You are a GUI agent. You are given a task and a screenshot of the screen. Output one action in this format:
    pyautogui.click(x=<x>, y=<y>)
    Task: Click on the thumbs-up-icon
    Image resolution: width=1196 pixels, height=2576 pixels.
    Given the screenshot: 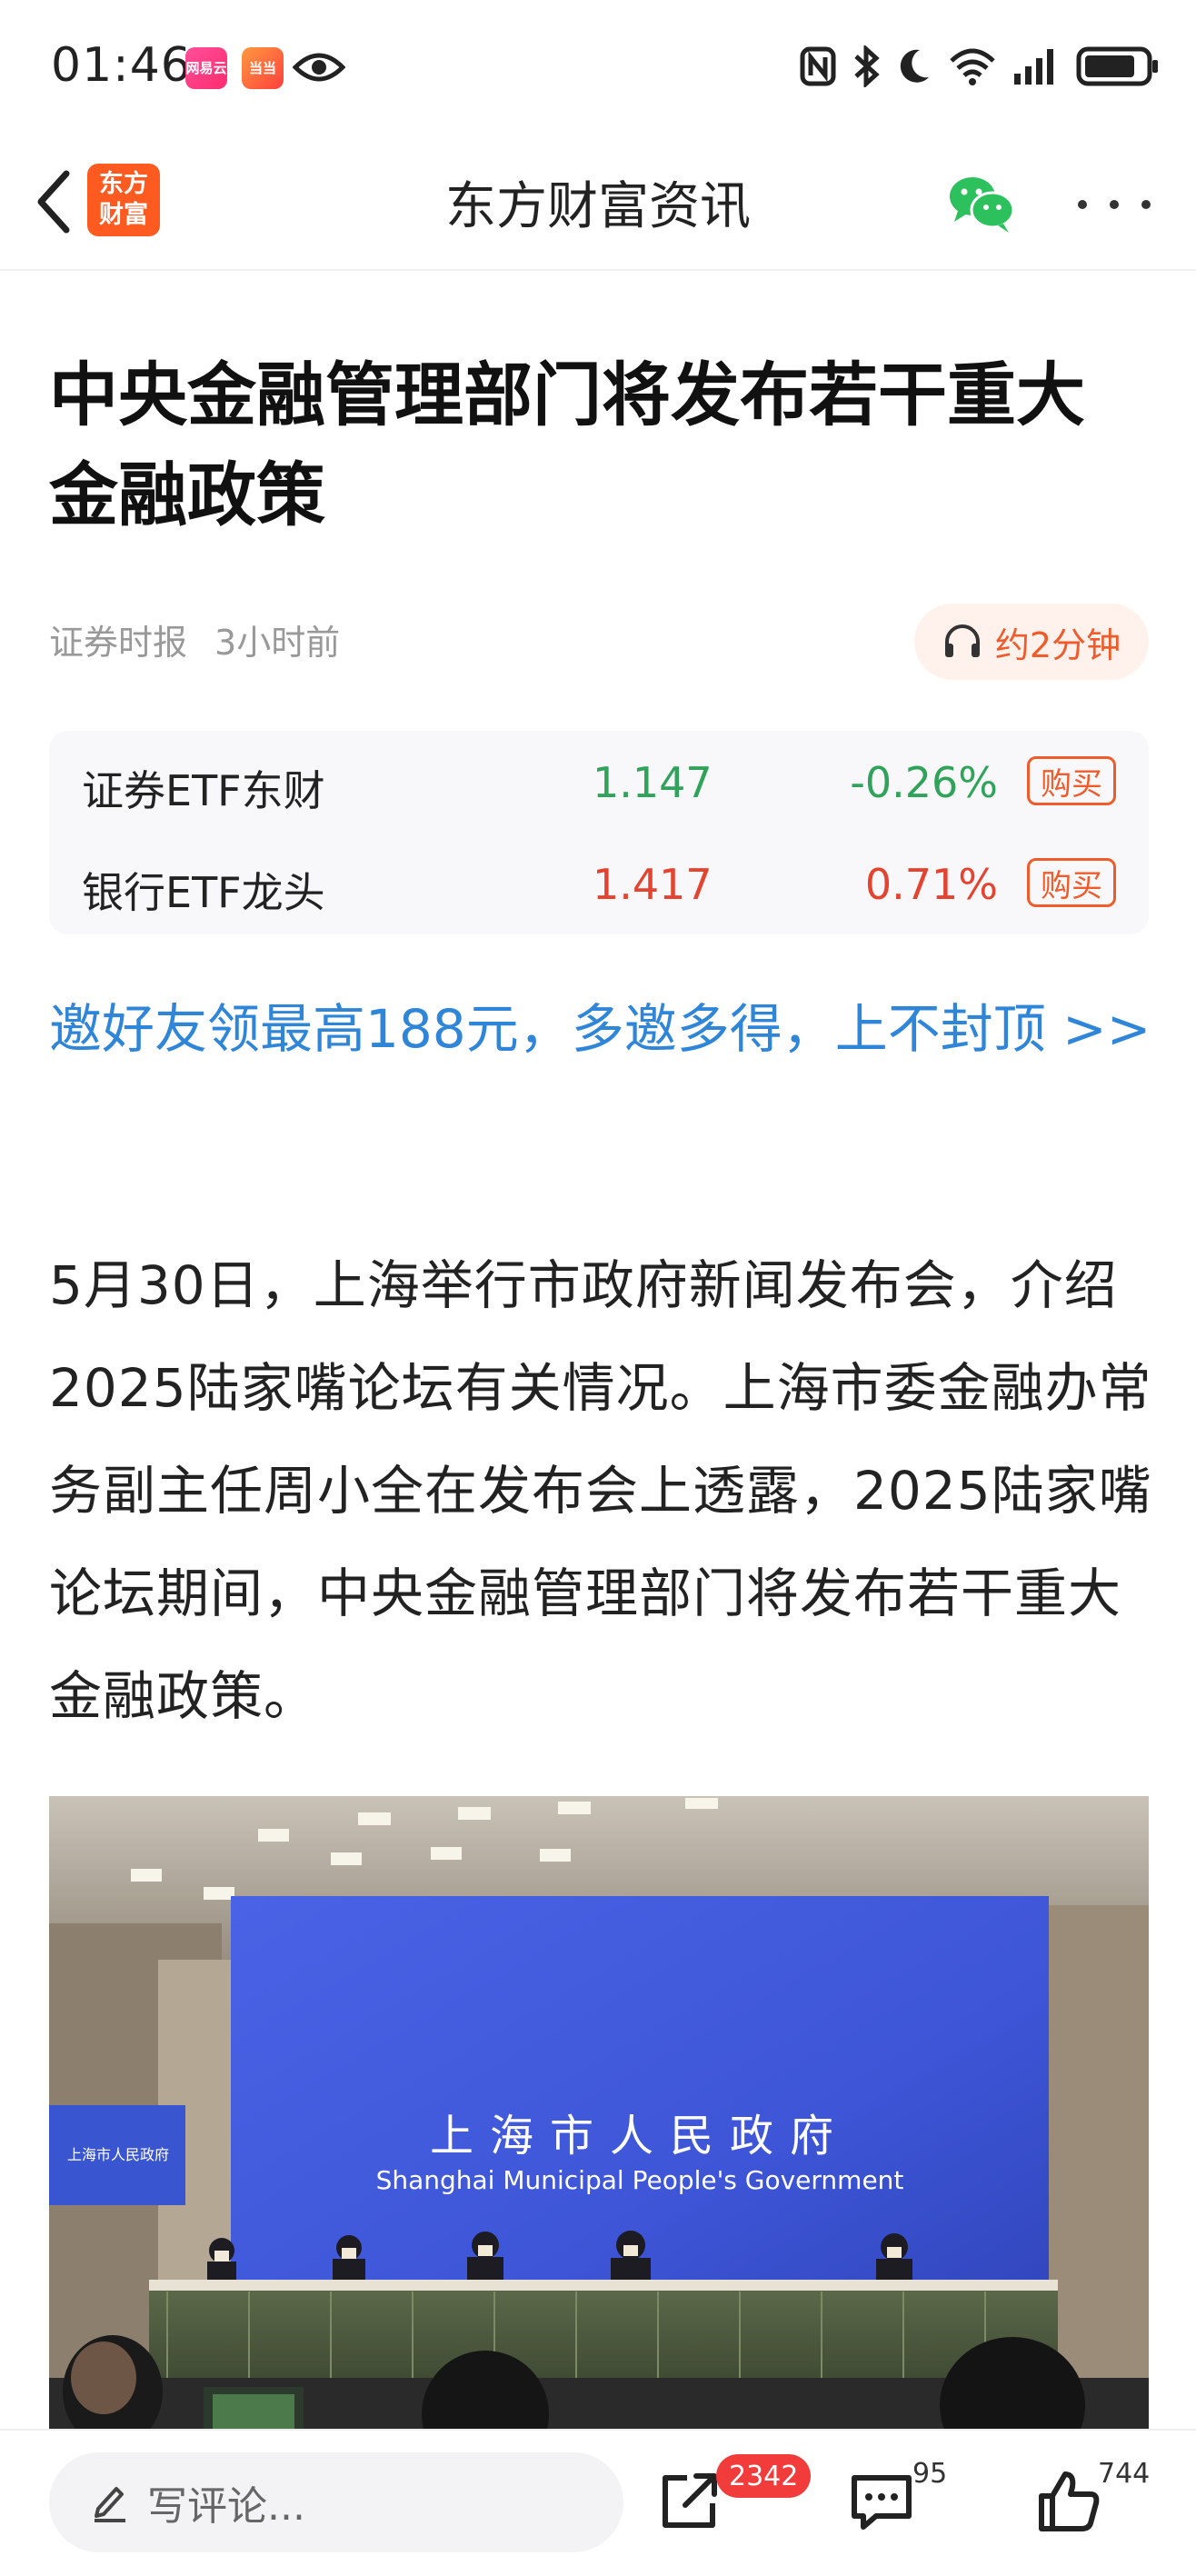 What is the action you would take?
    pyautogui.click(x=1069, y=2501)
    